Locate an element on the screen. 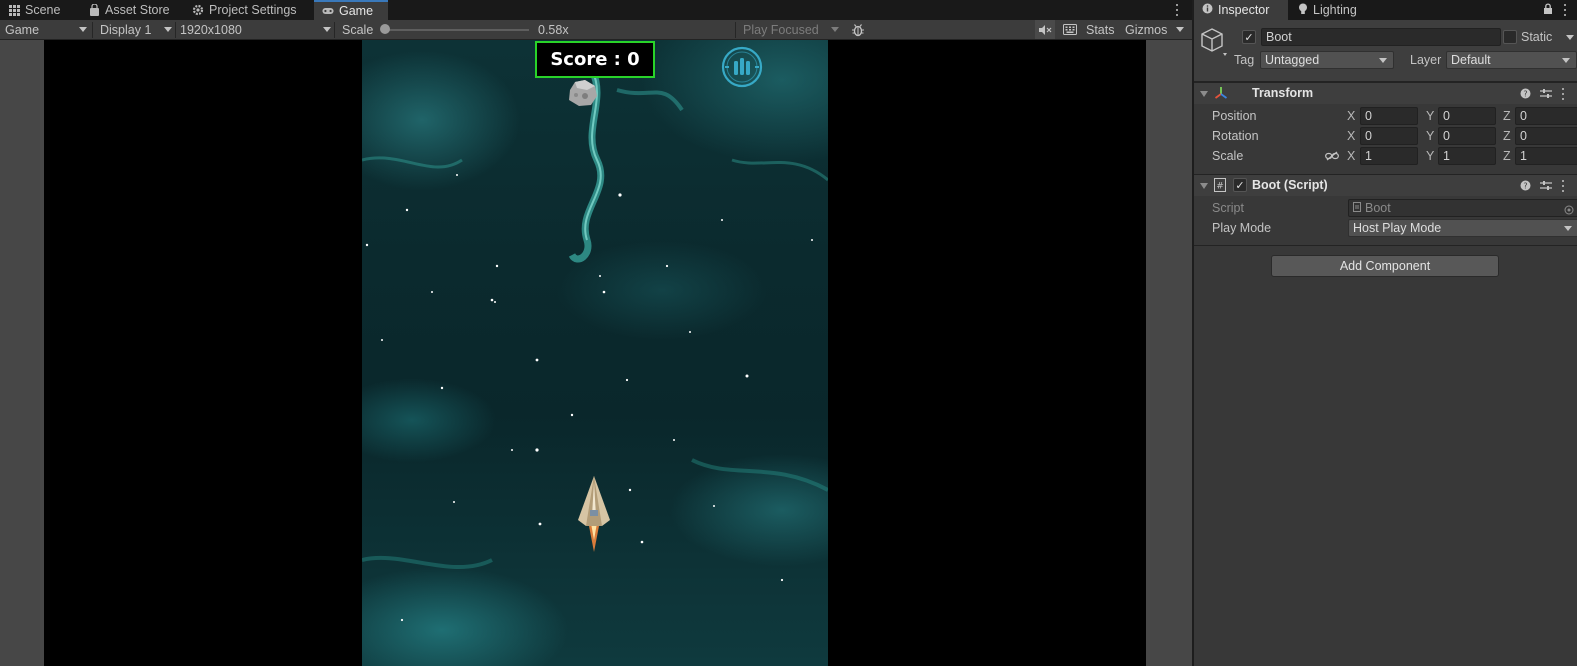 This screenshot has width=1577, height=666. tab-label: Scene is located at coordinates (43, 10).